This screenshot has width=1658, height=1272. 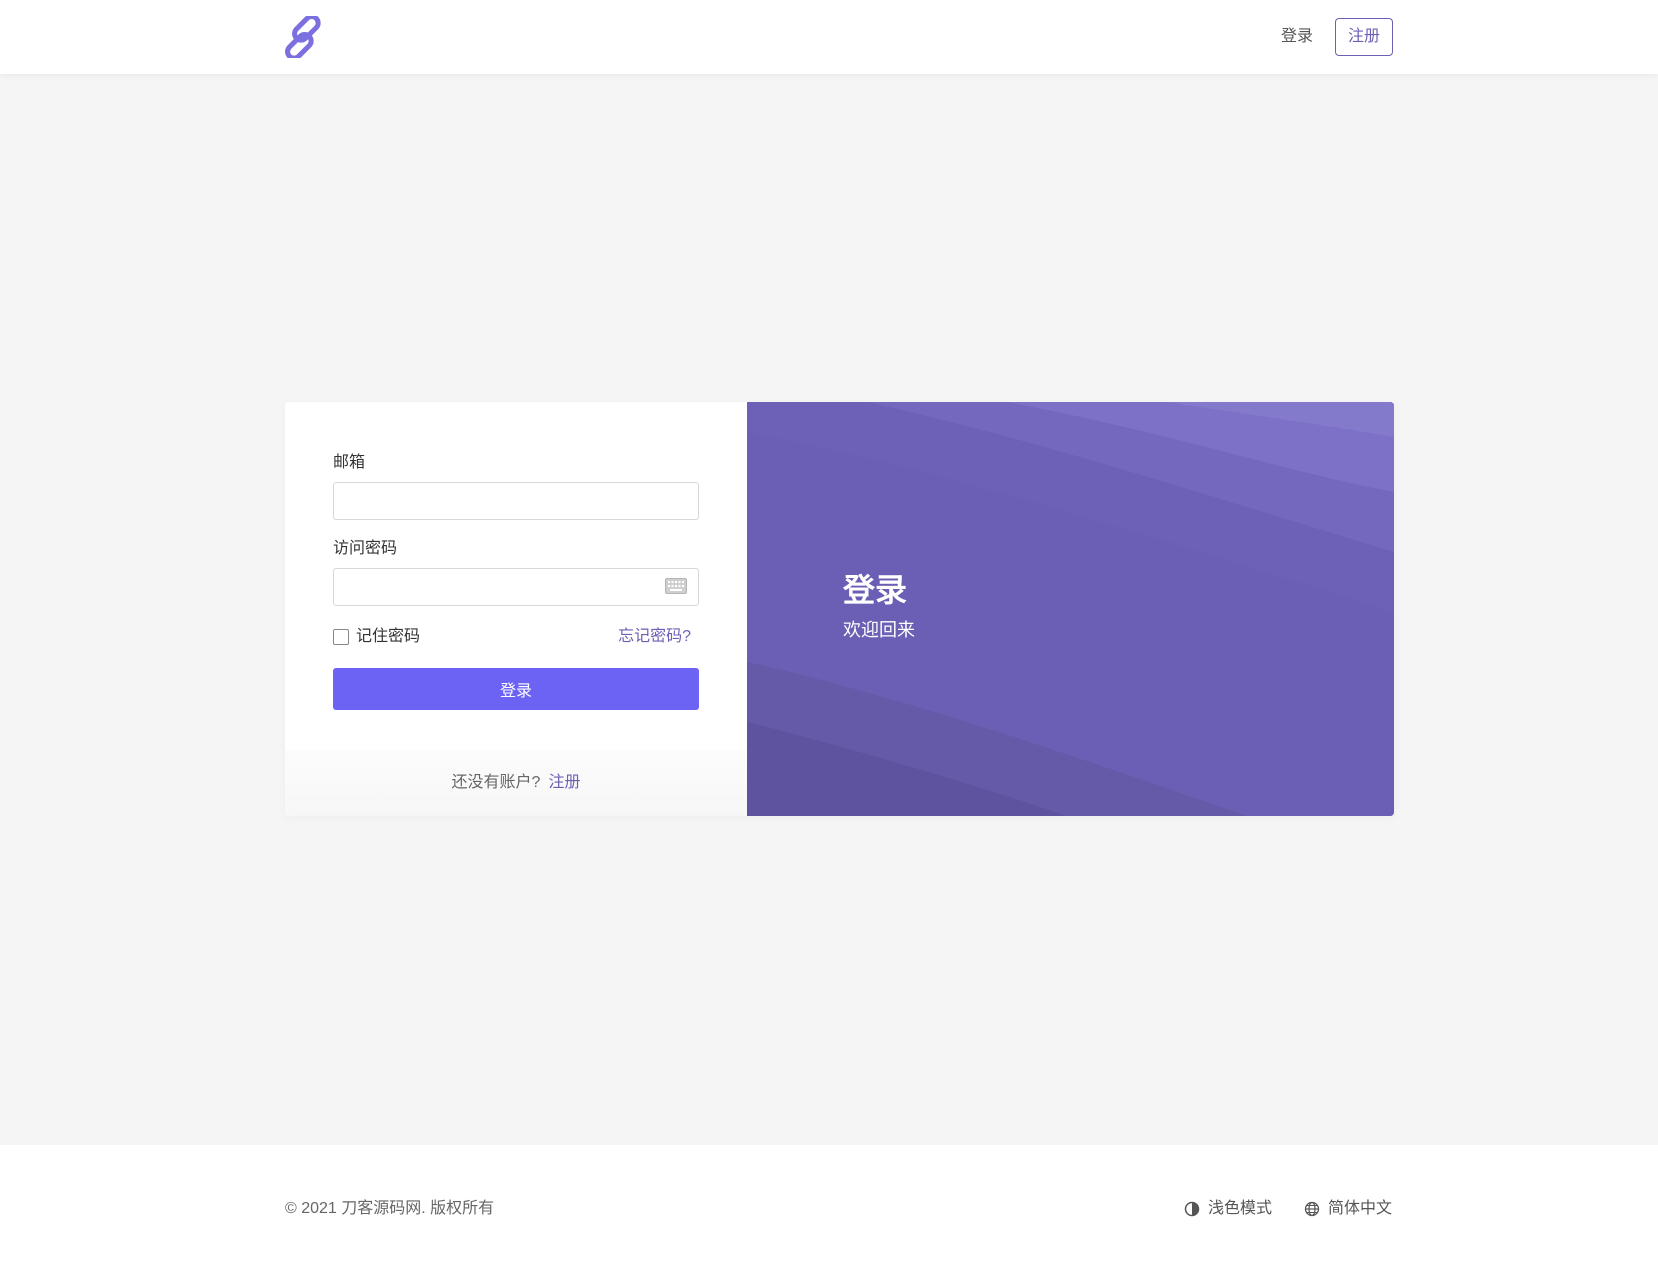 I want to click on hero-subtitle: 欢迎回来, so click(x=879, y=630).